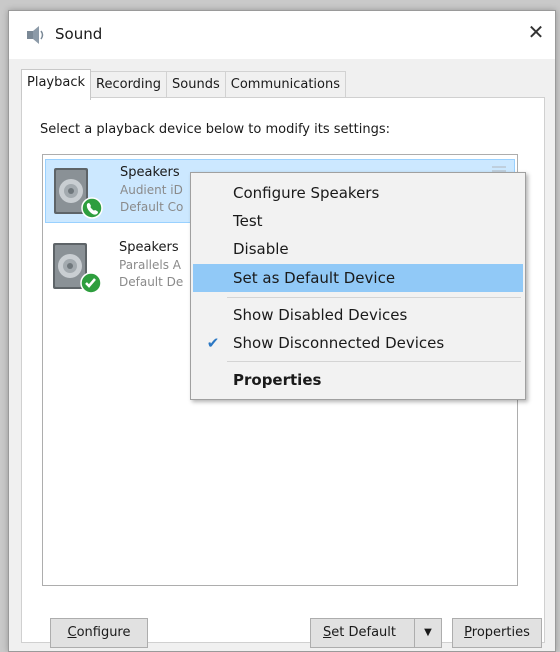 Image resolution: width=560 pixels, height=652 pixels. Describe the element at coordinates (358, 249) in the screenshot. I see `menu-item-disable: Disable` at that location.